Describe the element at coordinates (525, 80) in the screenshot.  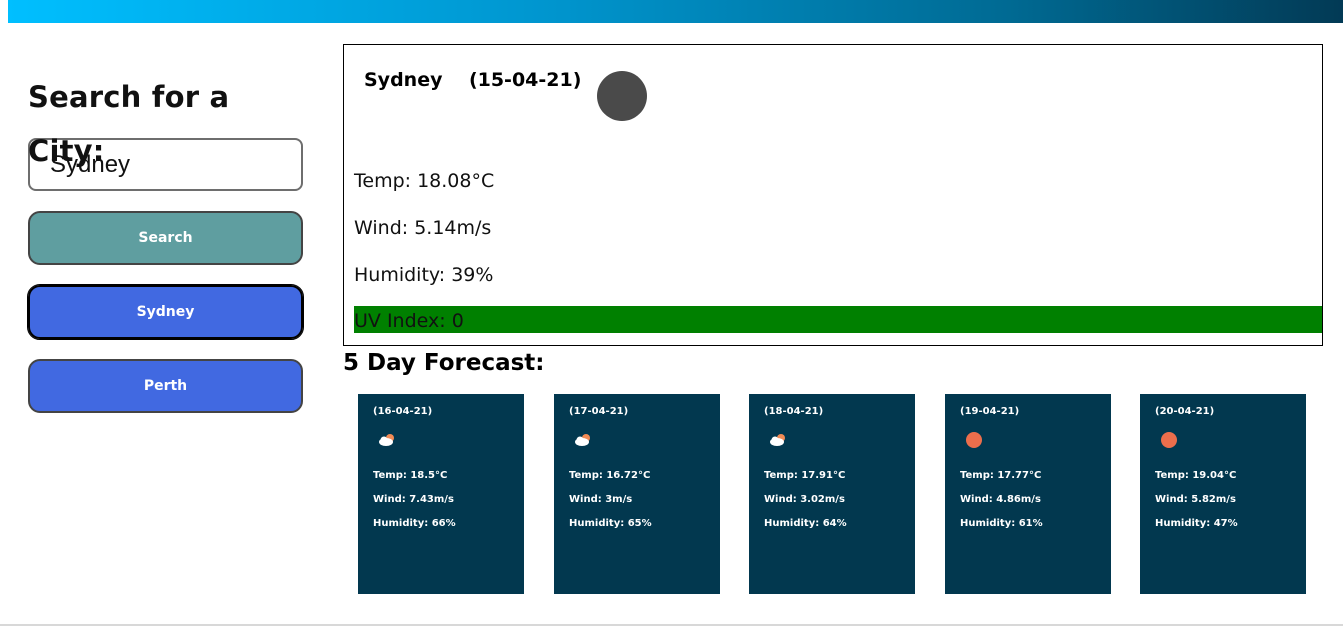
I see `current-date: (15-04-21)` at that location.